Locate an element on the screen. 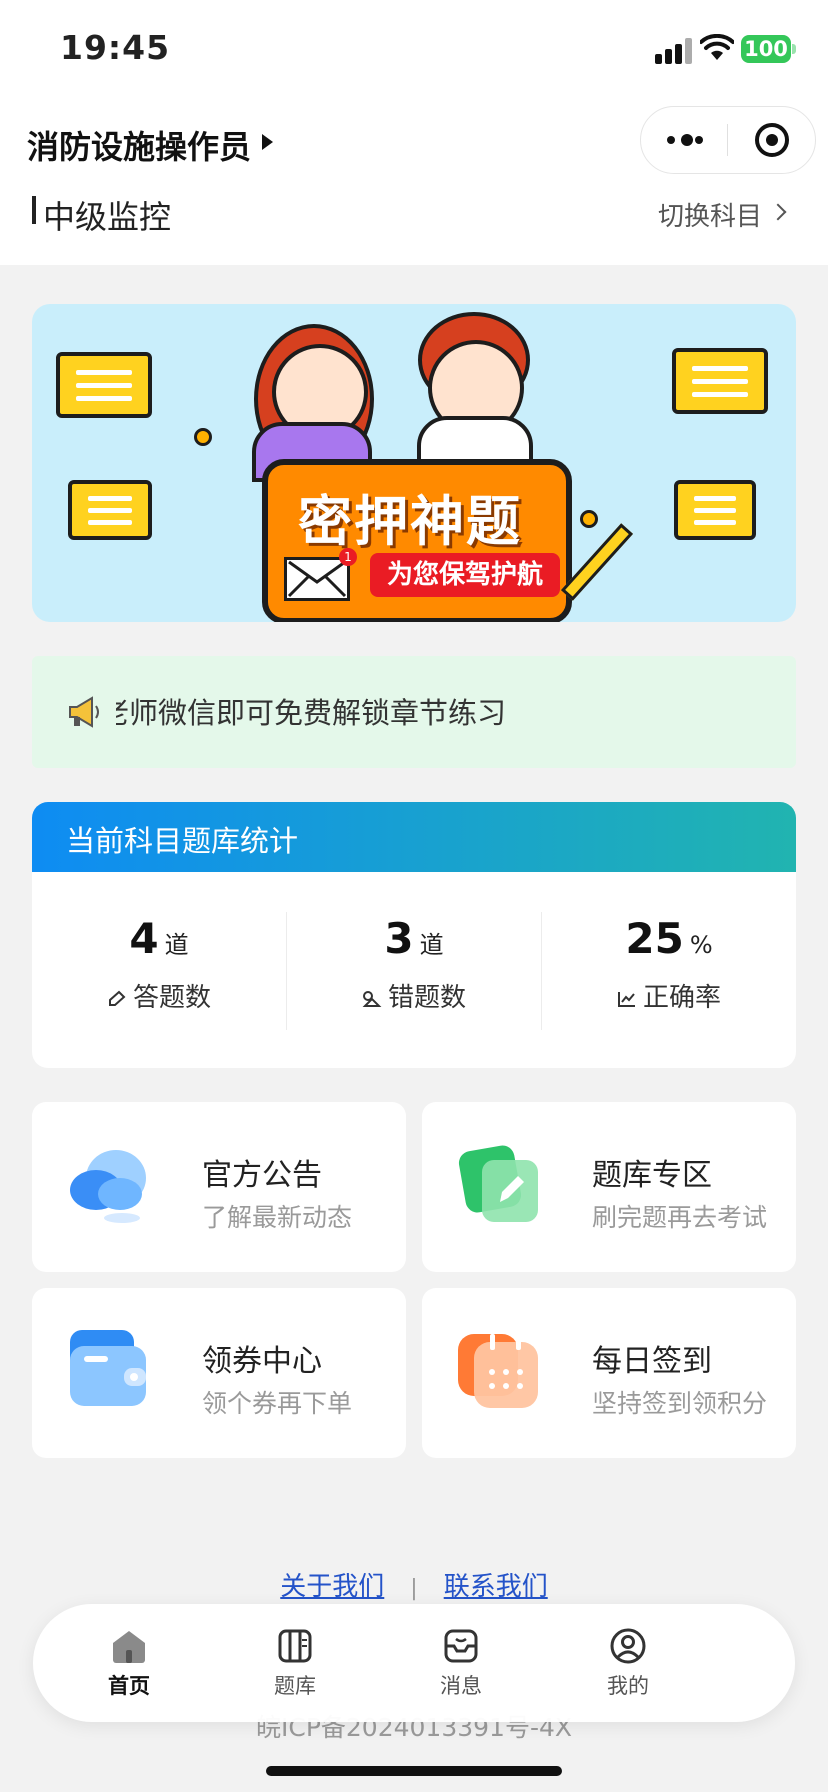  stat-answered: 4道 答题数 is located at coordinates (159, 964).